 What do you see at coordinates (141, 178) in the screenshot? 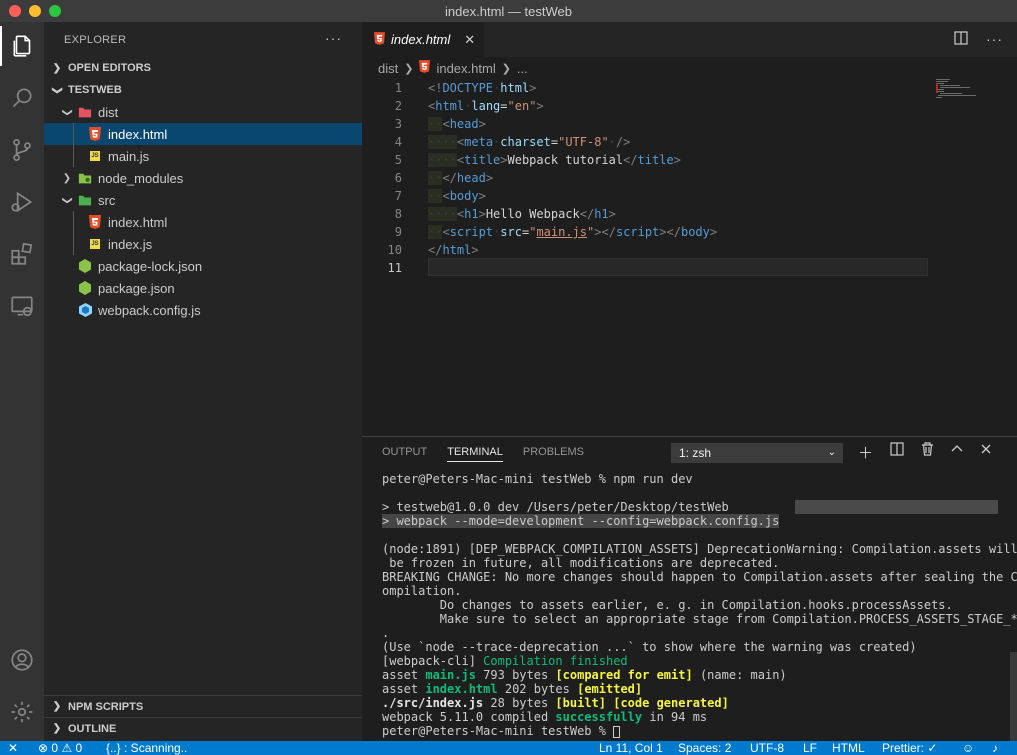
I see `tree-item-label: node_modules` at bounding box center [141, 178].